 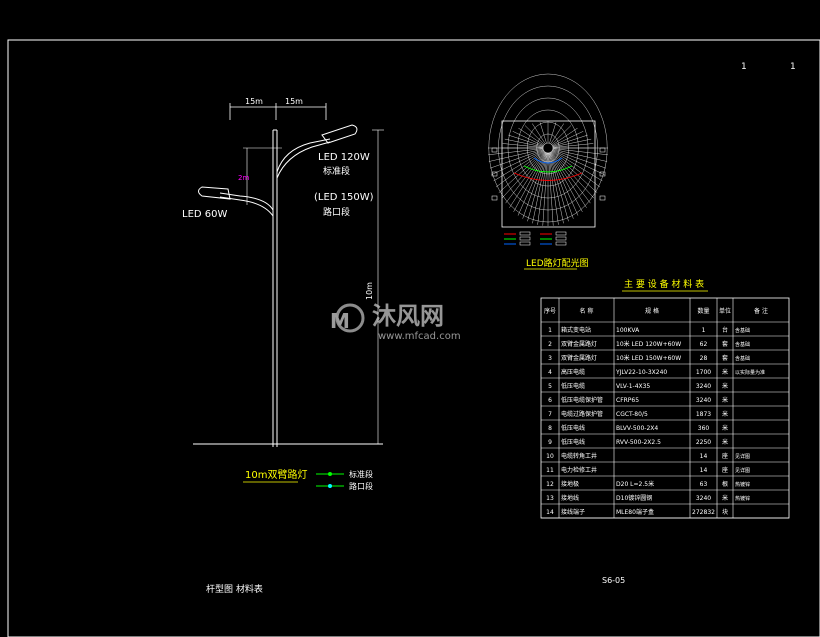 What do you see at coordinates (648, 344) in the screenshot?
I see `table-cell: 10米 LED 120W+60W` at bounding box center [648, 344].